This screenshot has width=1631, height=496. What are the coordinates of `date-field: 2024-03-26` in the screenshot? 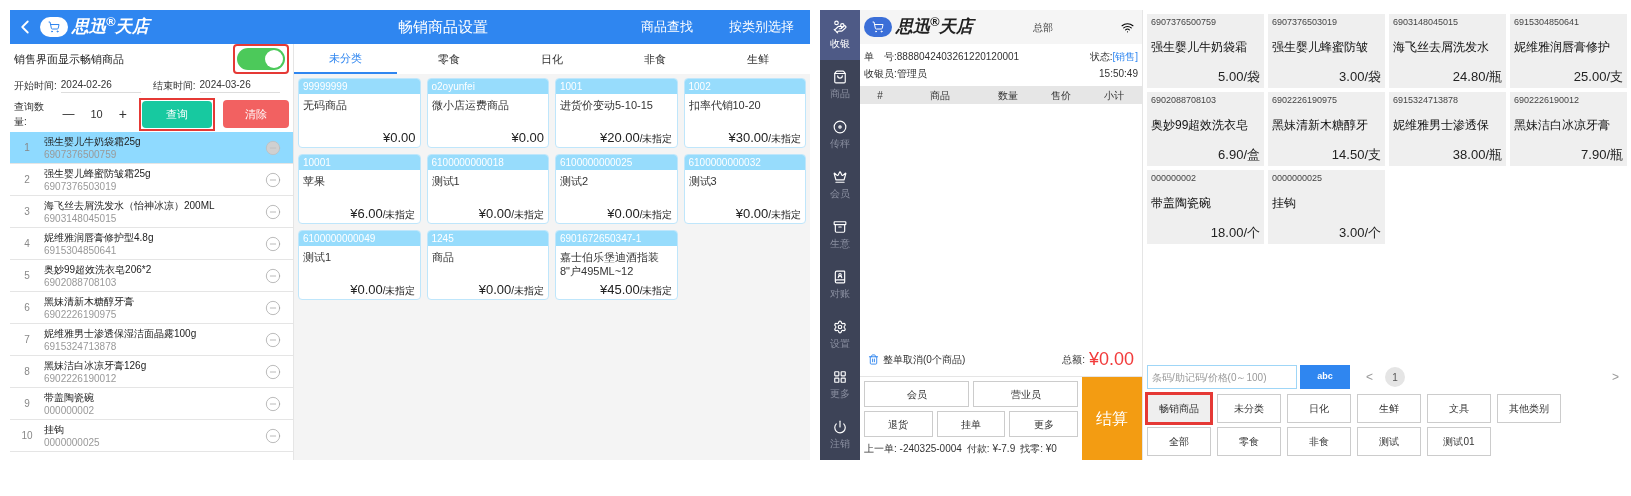 It's located at (239, 85).